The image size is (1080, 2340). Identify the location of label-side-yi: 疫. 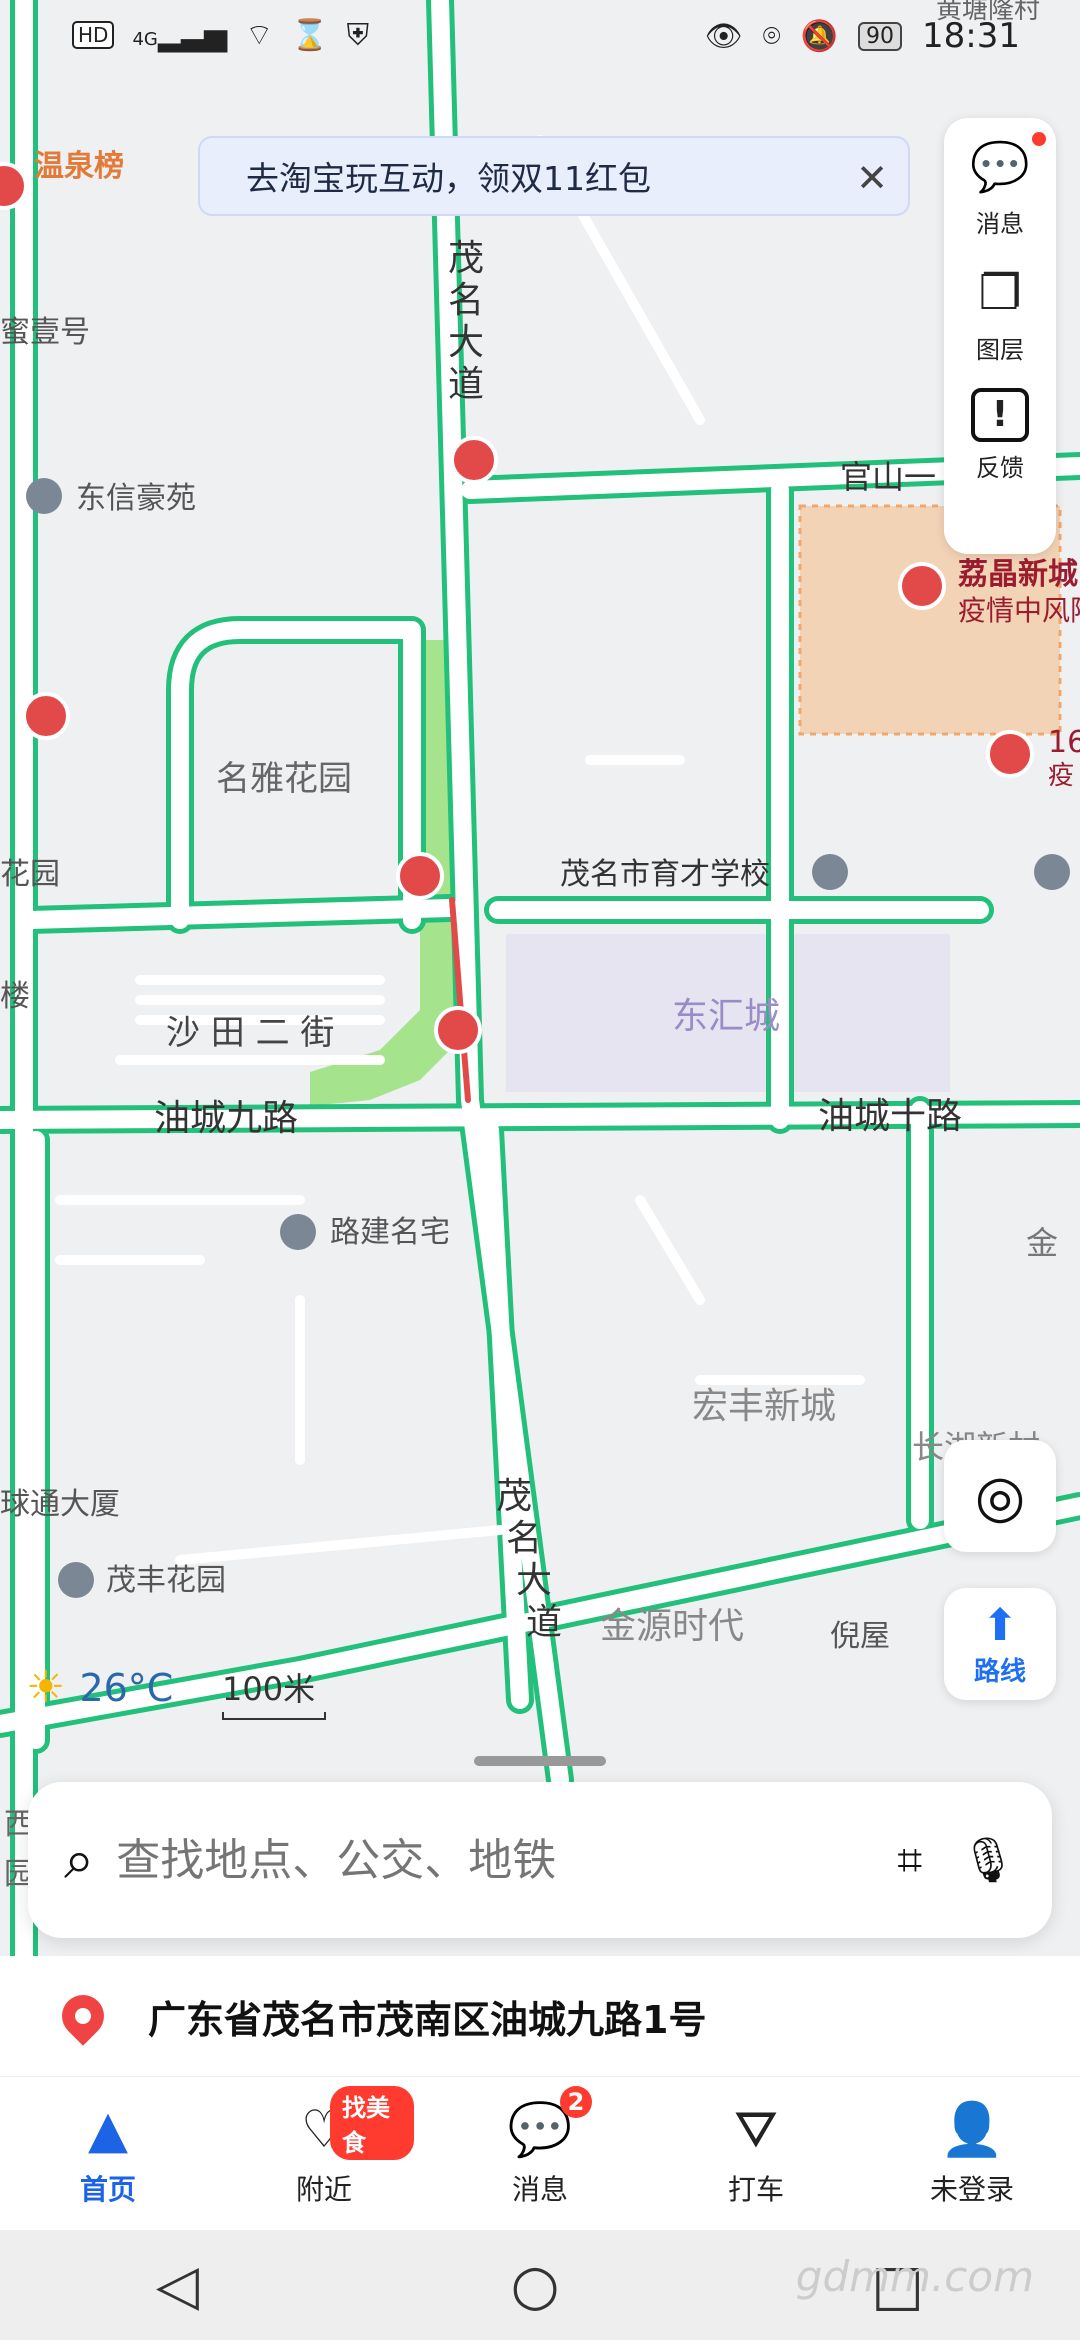
(1061, 776).